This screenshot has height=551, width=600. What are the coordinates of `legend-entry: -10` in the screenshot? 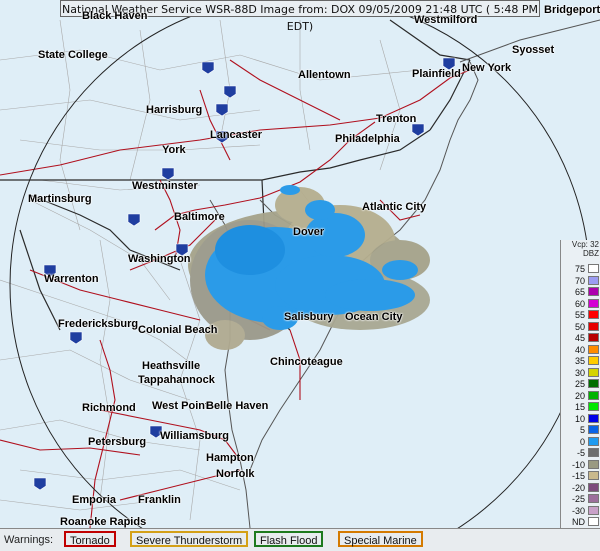 It's located at (580, 464).